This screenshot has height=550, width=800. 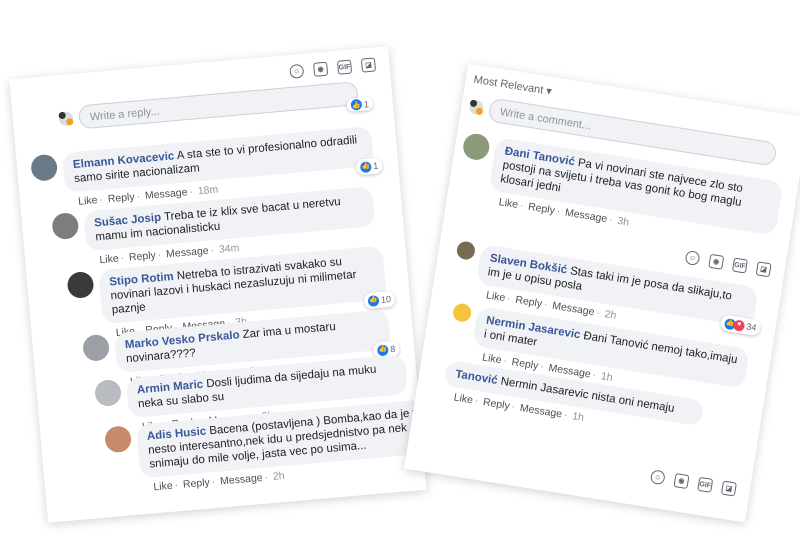 What do you see at coordinates (476, 377) in the screenshot?
I see `comment-author: Tanović` at bounding box center [476, 377].